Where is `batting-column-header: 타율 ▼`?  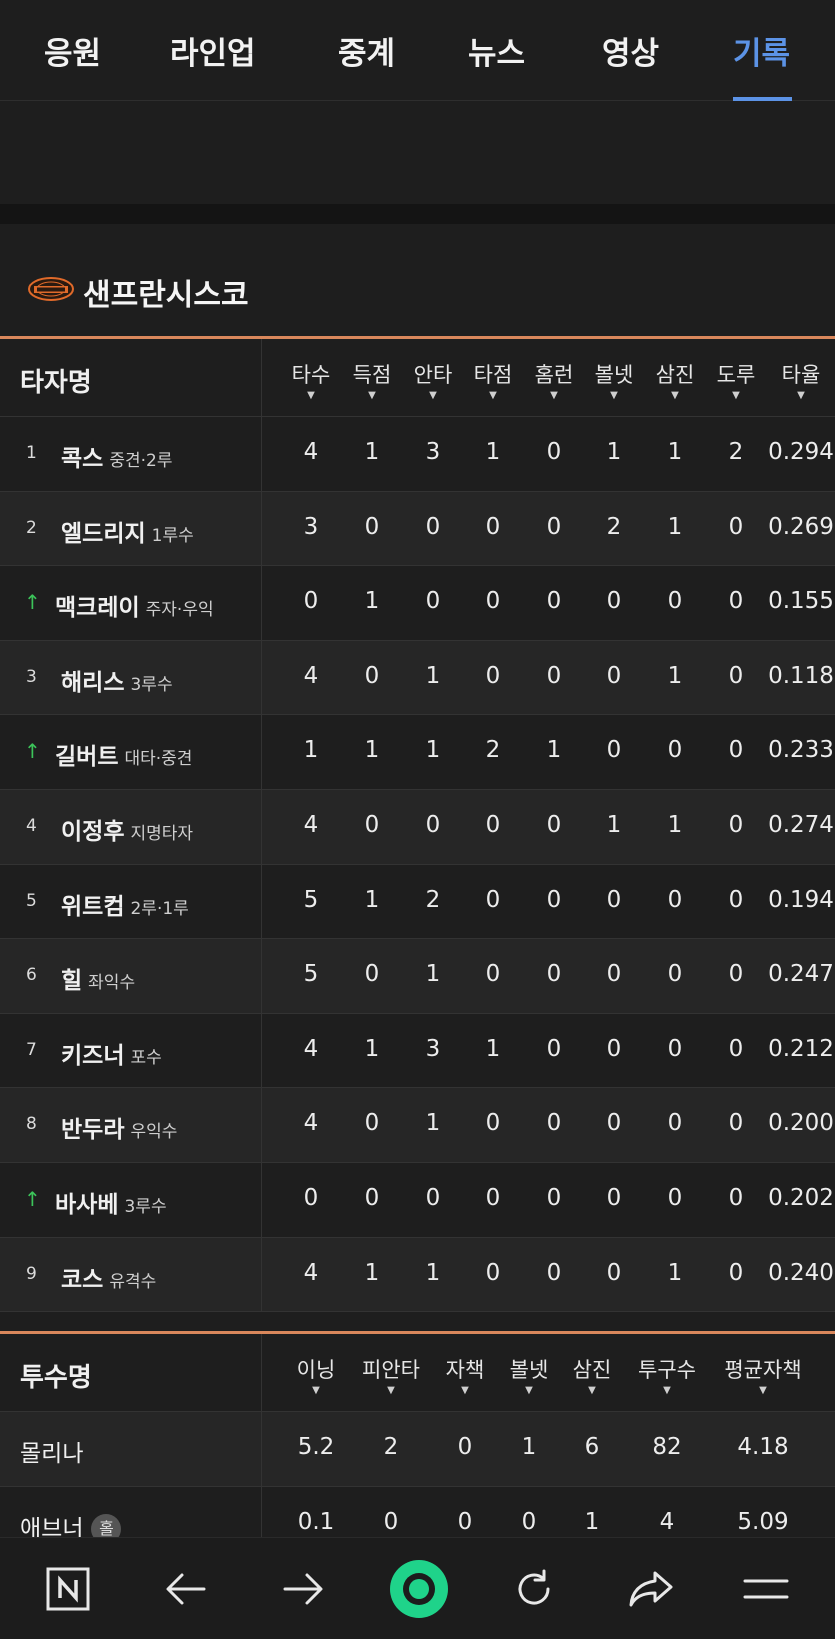 batting-column-header: 타율 ▼ is located at coordinates (801, 380).